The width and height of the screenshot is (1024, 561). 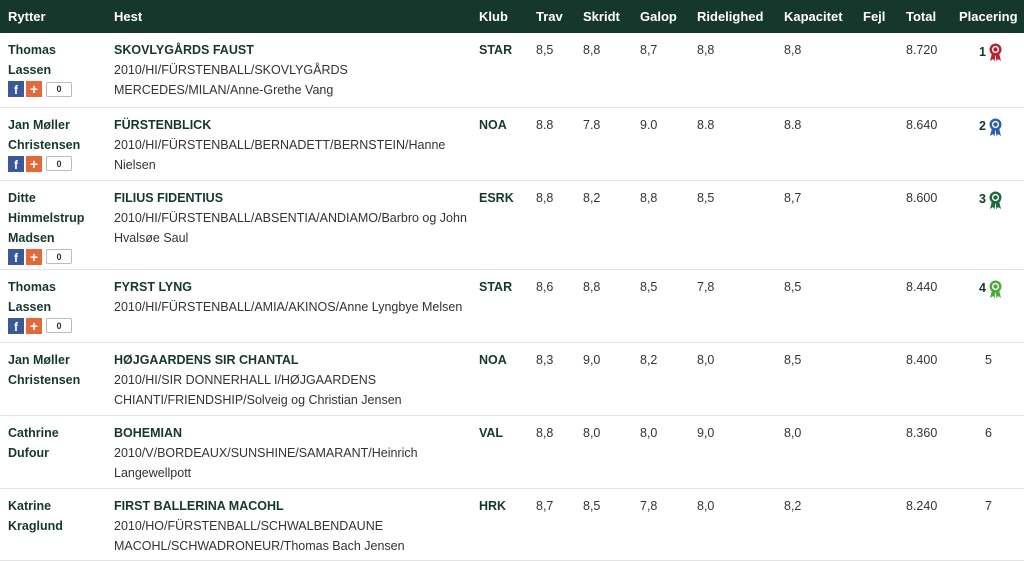 What do you see at coordinates (706, 286) in the screenshot?
I see `ridelighed-score: 7,8` at bounding box center [706, 286].